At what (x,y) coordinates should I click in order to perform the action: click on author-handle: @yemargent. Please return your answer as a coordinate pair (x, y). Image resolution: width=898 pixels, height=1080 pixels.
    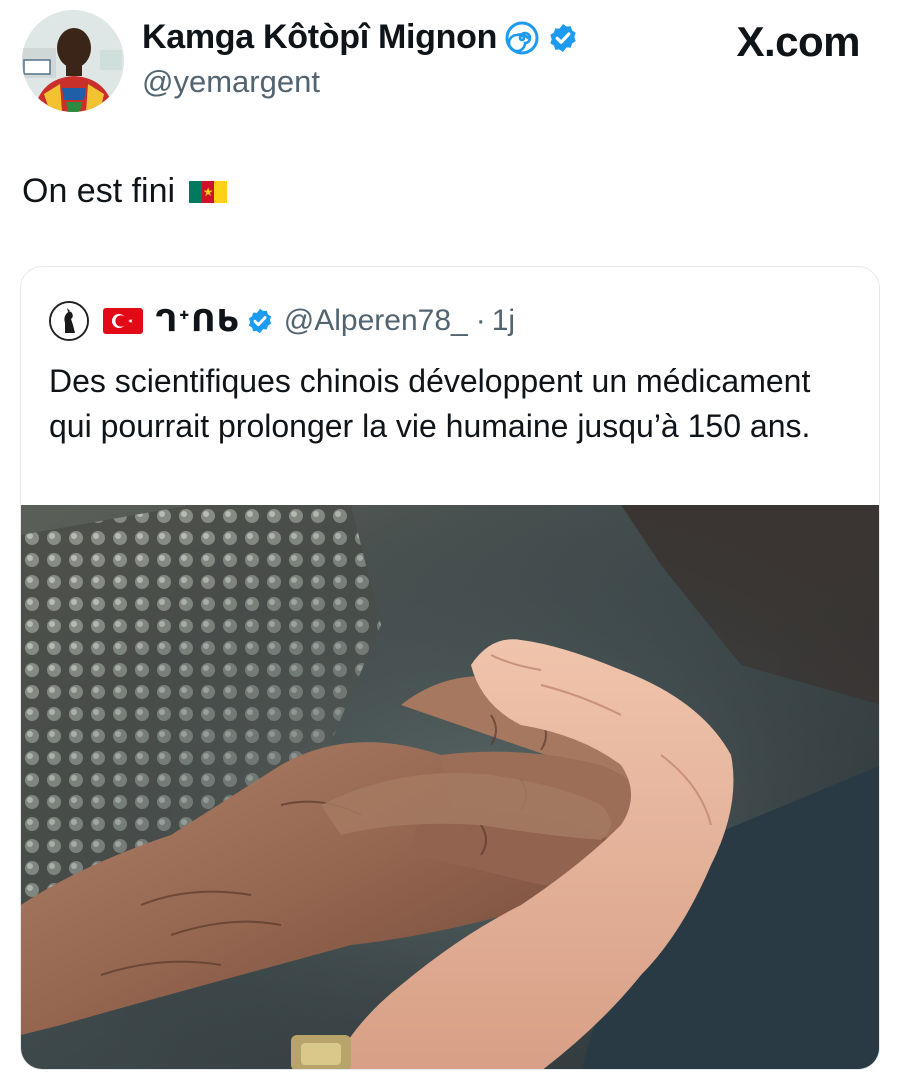
    Looking at the image, I should click on (231, 82).